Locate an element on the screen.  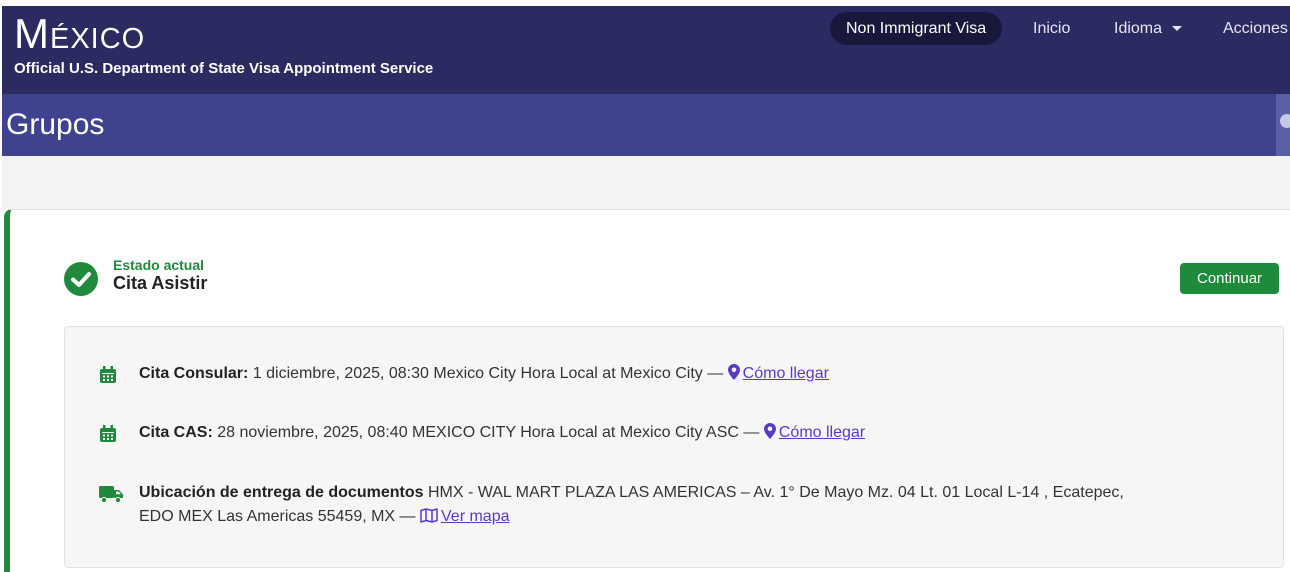
delivery-address-line2: EDO MEX Las Americas 55459, MX — is located at coordinates (277, 516).